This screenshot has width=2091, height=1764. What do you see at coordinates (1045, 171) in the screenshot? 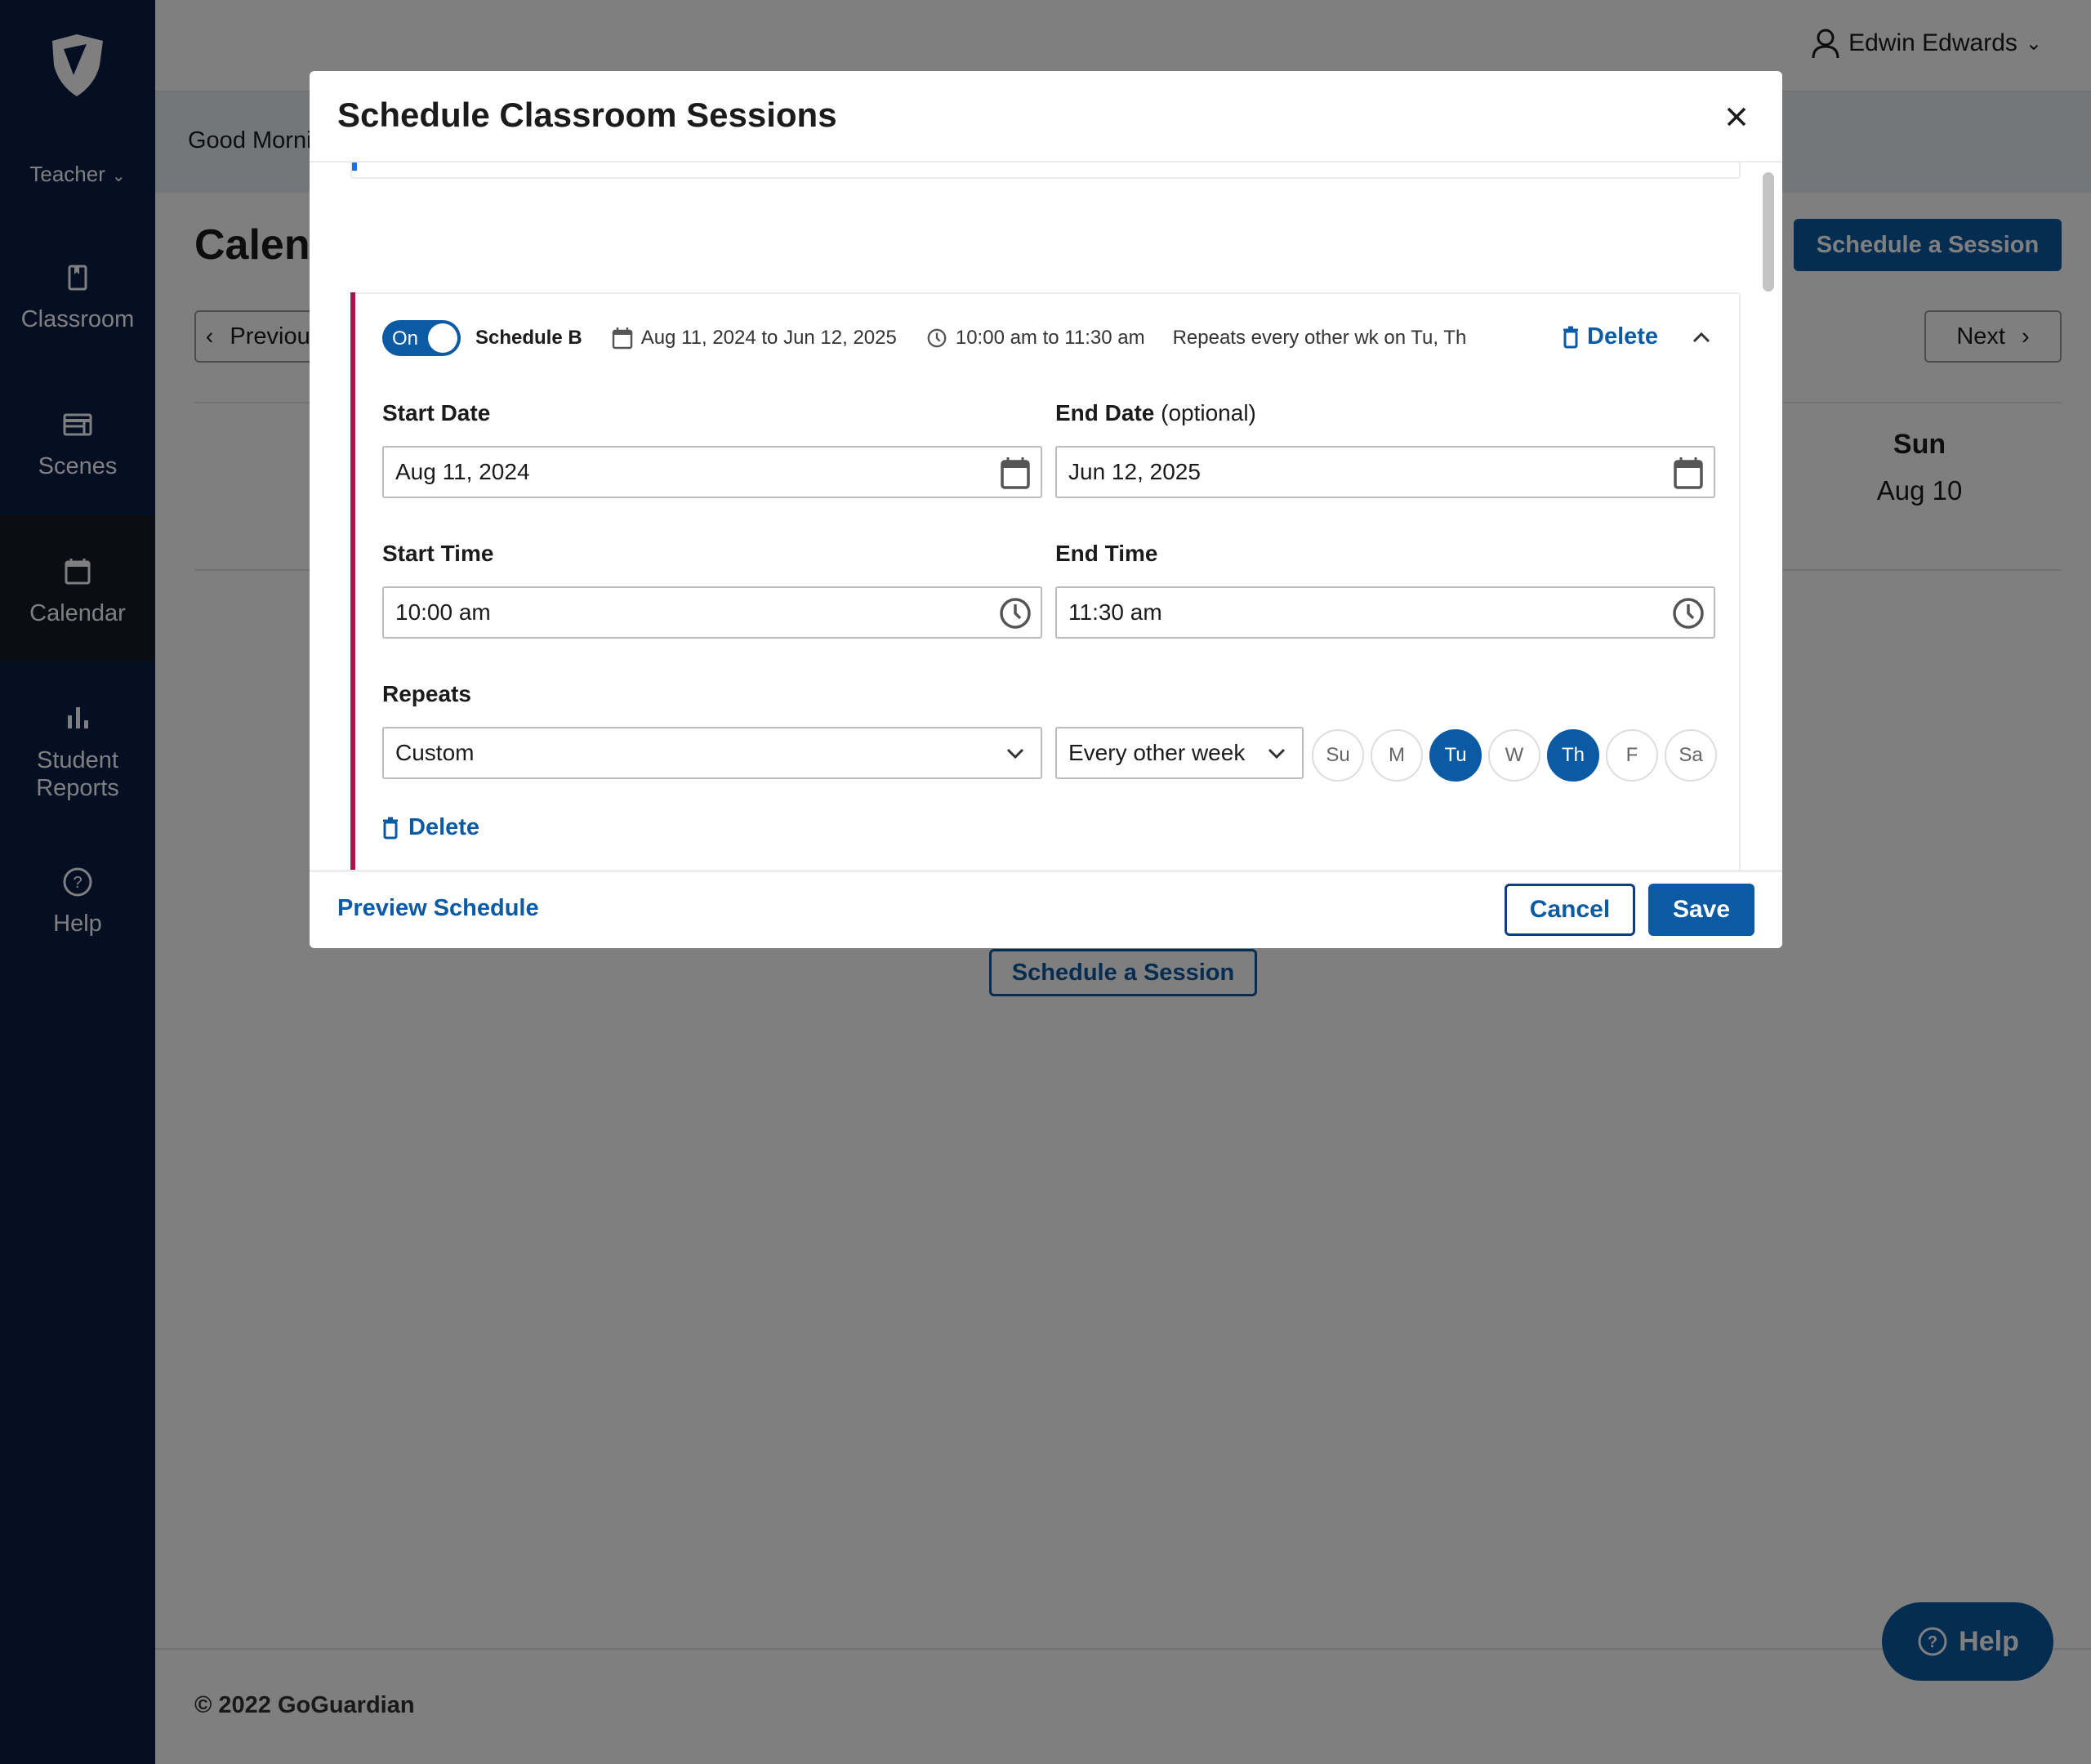
I see `schedule-card-a` at bounding box center [1045, 171].